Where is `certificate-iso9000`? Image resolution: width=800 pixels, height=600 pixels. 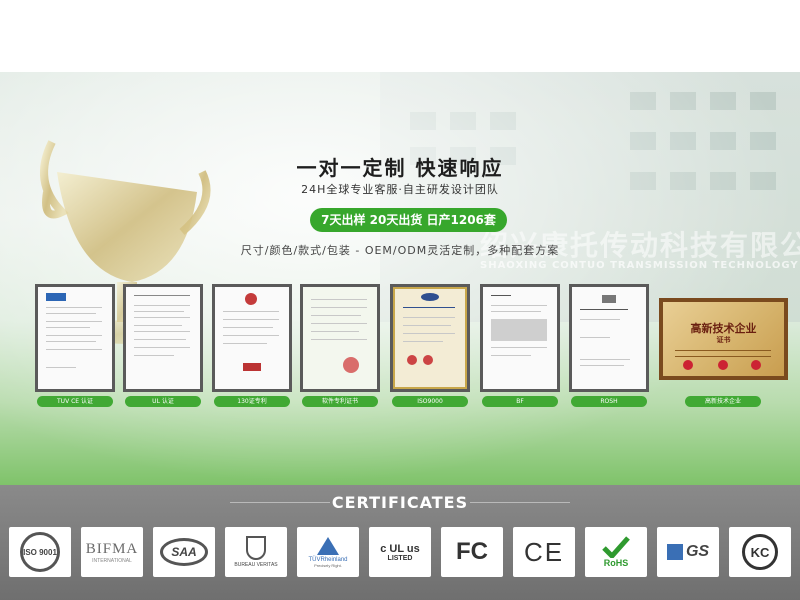
certificate-iso9000 is located at coordinates (430, 338).